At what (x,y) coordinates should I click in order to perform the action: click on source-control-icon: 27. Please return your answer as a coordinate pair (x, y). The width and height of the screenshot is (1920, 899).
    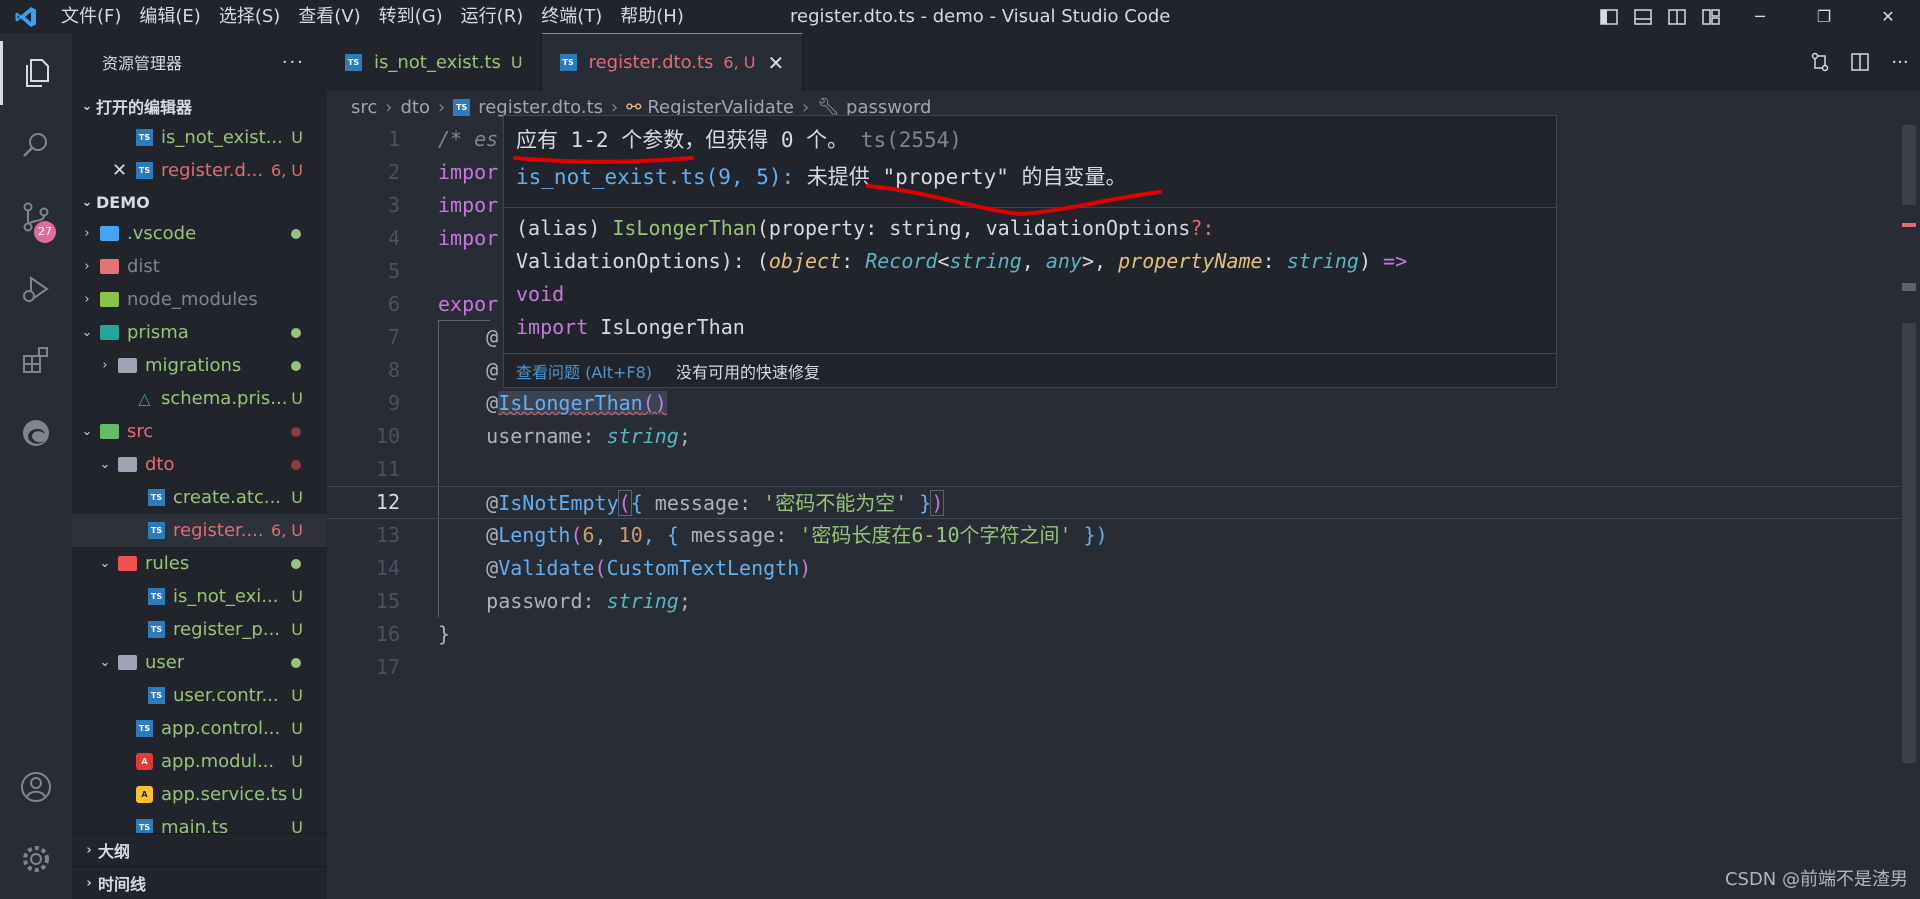
    Looking at the image, I should click on (36, 217).